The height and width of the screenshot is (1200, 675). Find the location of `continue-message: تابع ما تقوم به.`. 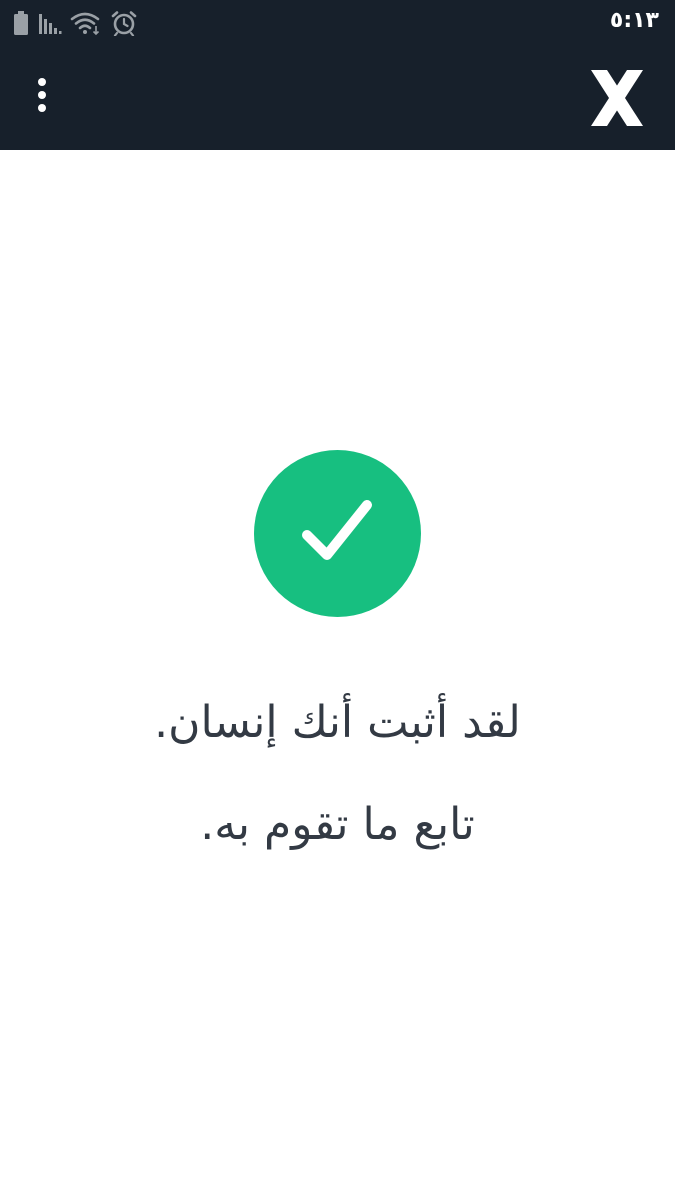

continue-message: تابع ما تقوم به. is located at coordinates (337, 824).